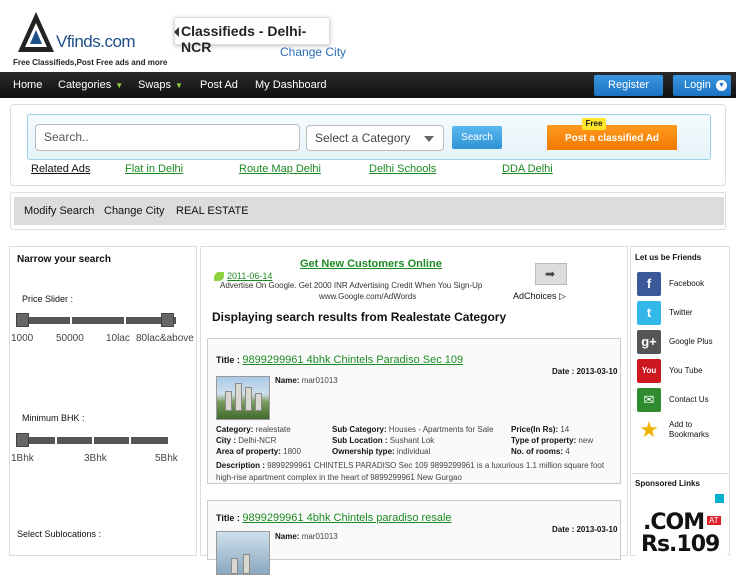 The height and width of the screenshot is (575, 736). I want to click on nav-post-ad: Post Ad, so click(219, 85).